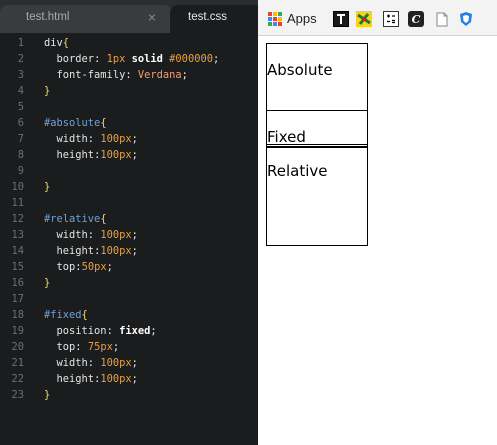 The height and width of the screenshot is (445, 497). Describe the element at coordinates (317, 195) in the screenshot. I see `relative-box` at that location.